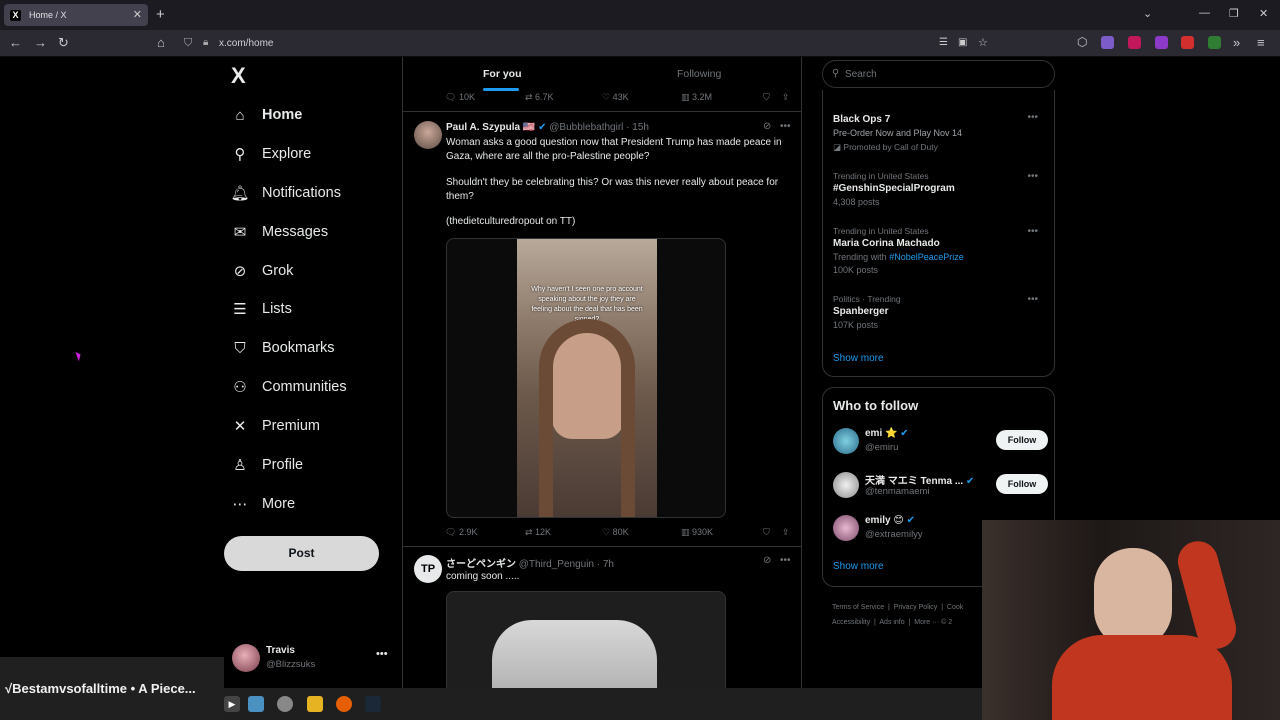  What do you see at coordinates (238, 76) in the screenshot?
I see `x-logo: X` at bounding box center [238, 76].